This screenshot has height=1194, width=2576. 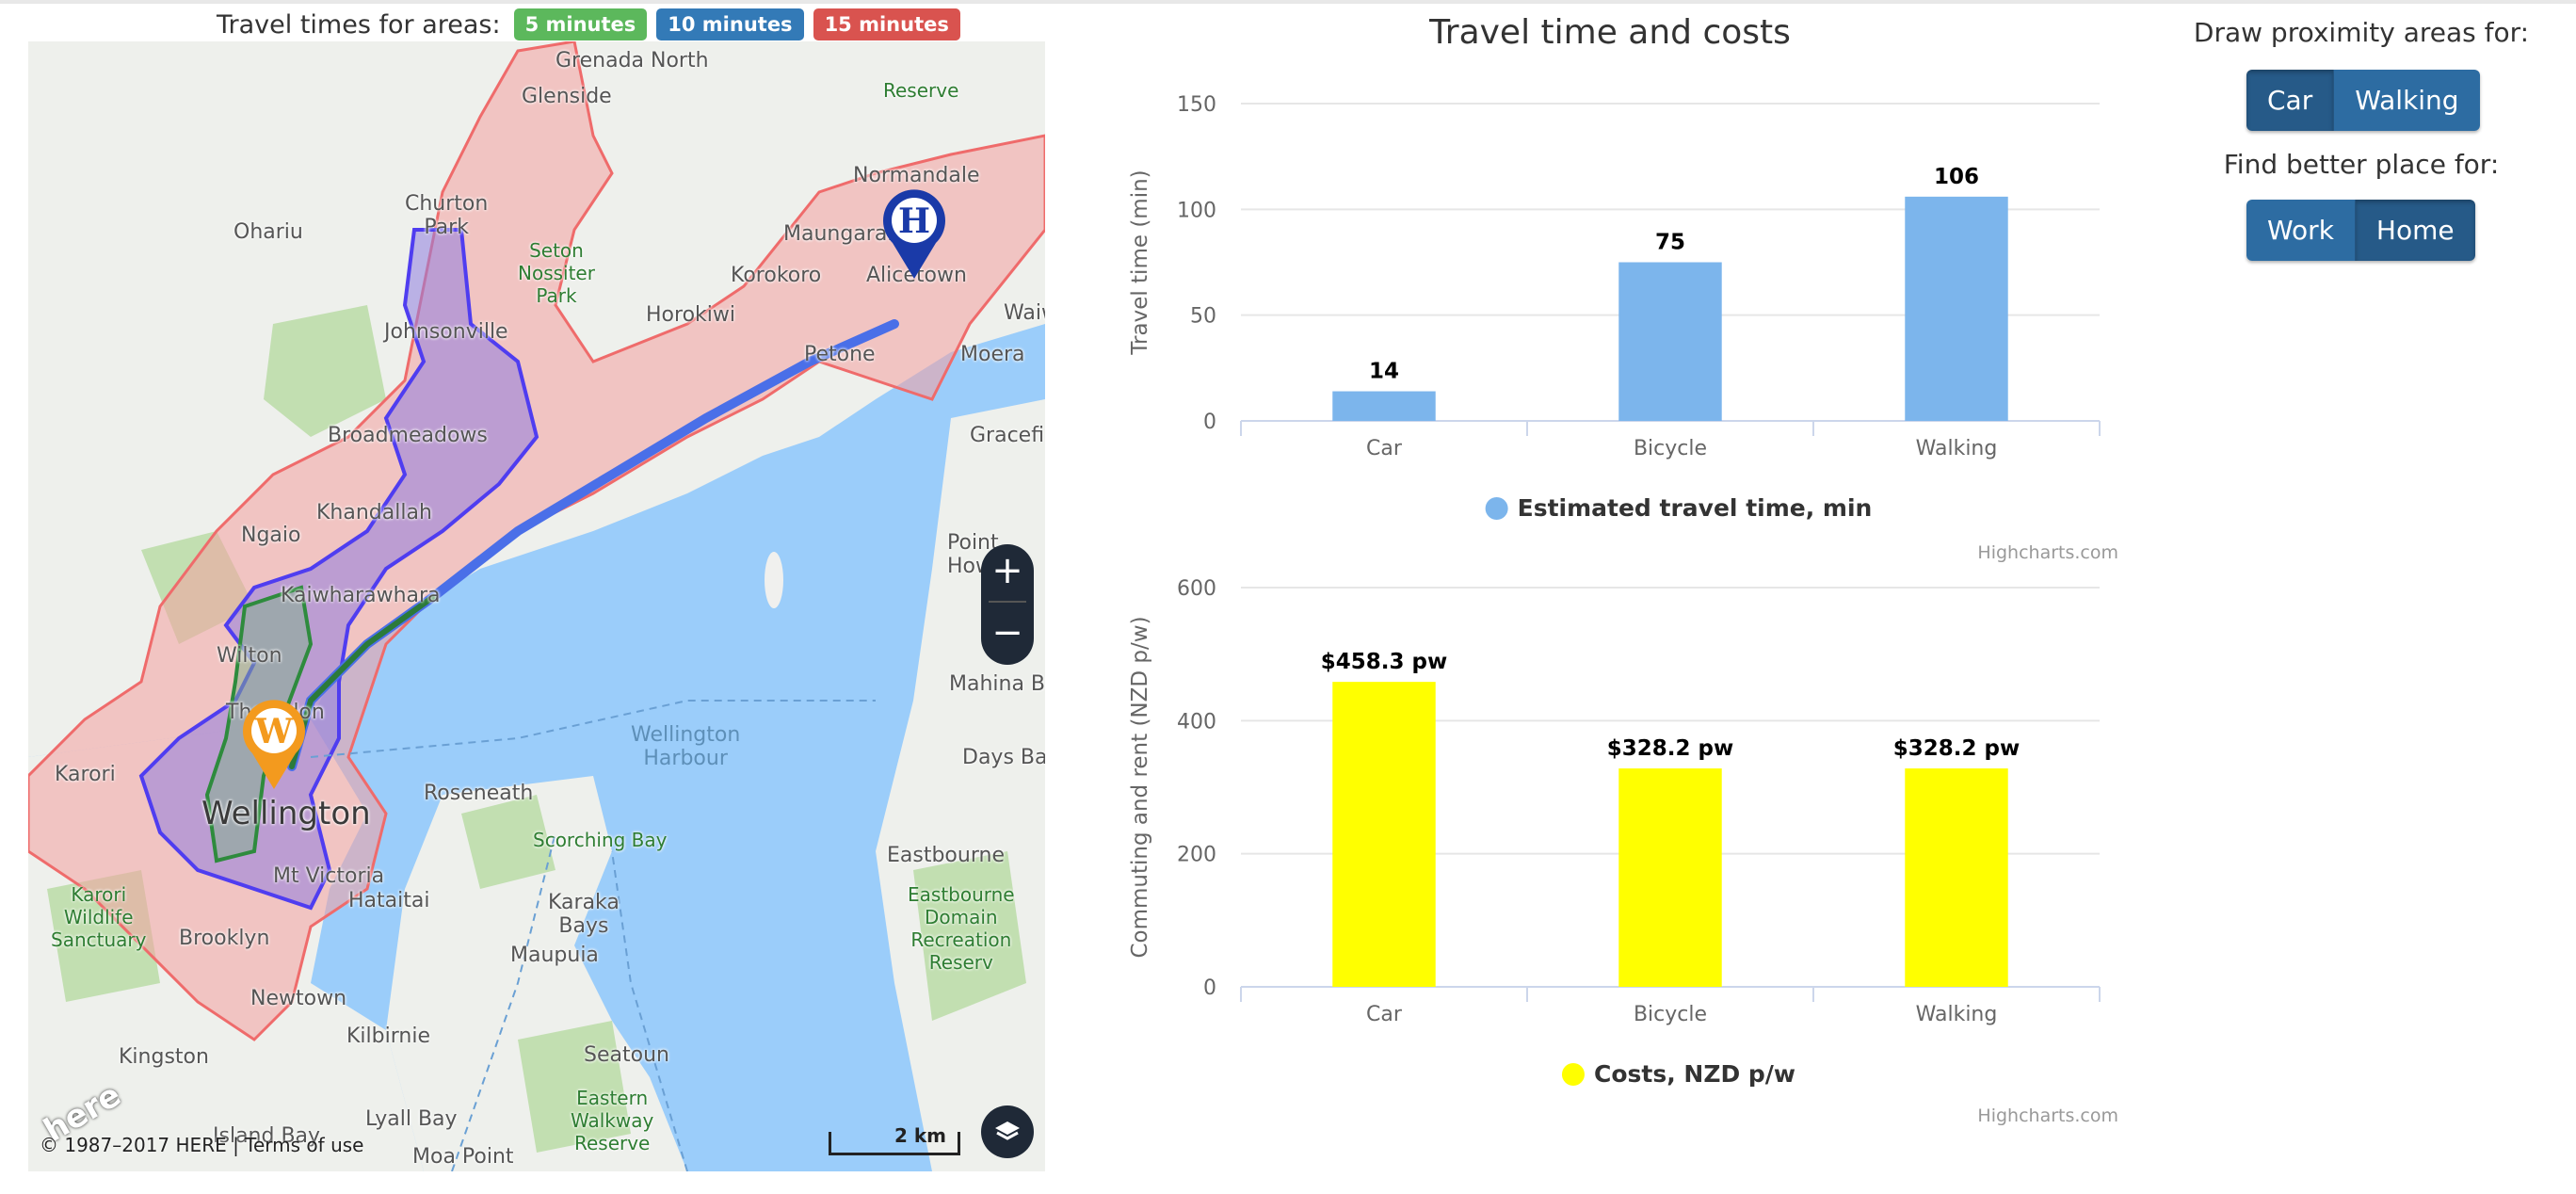 What do you see at coordinates (840, 354) in the screenshot?
I see `map-label-petone: Petone` at bounding box center [840, 354].